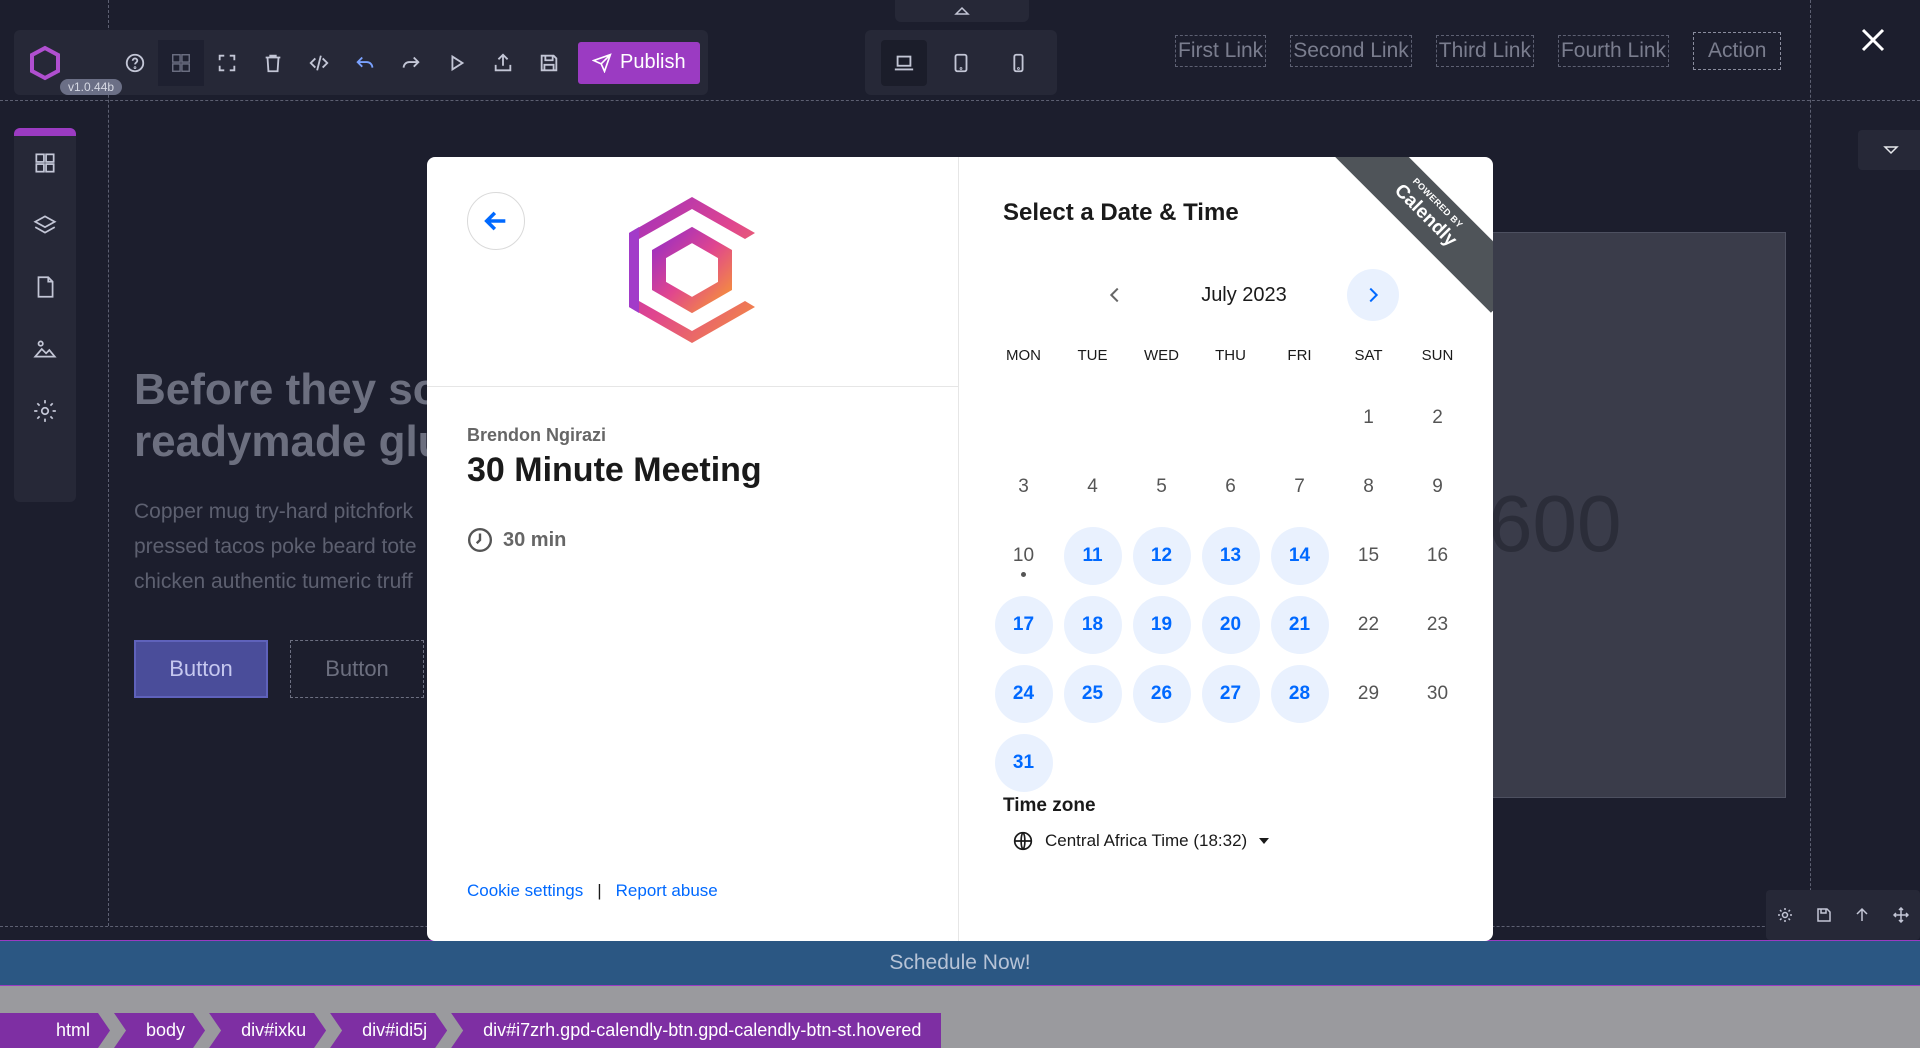 This screenshot has height=1048, width=1920. Describe the element at coordinates (45, 163) in the screenshot. I see `blocks-icon` at that location.